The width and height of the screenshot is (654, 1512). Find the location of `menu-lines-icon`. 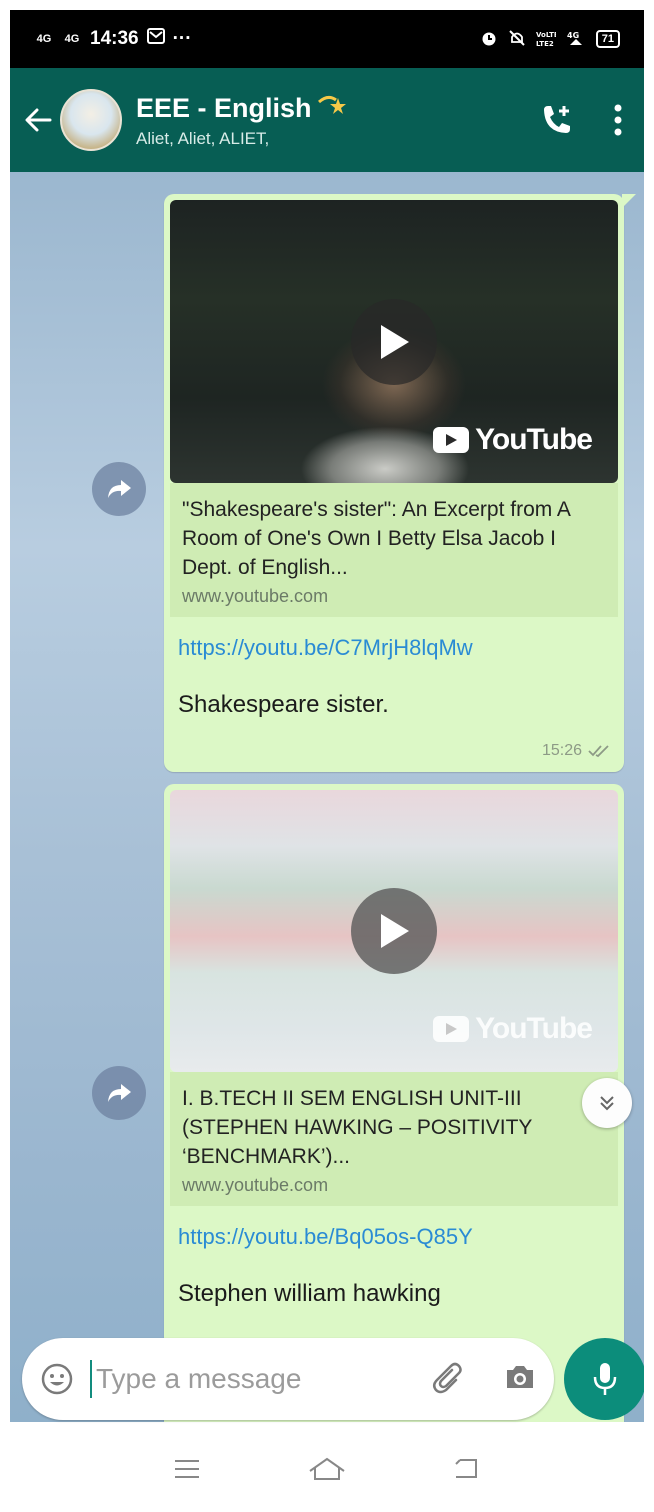

menu-lines-icon is located at coordinates (187, 1468).